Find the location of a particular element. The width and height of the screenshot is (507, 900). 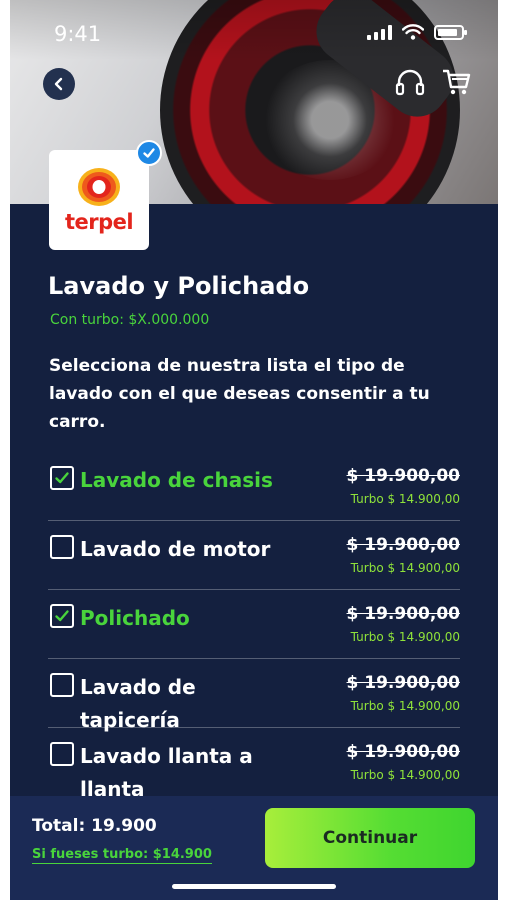

verified-badge is located at coordinates (149, 153).